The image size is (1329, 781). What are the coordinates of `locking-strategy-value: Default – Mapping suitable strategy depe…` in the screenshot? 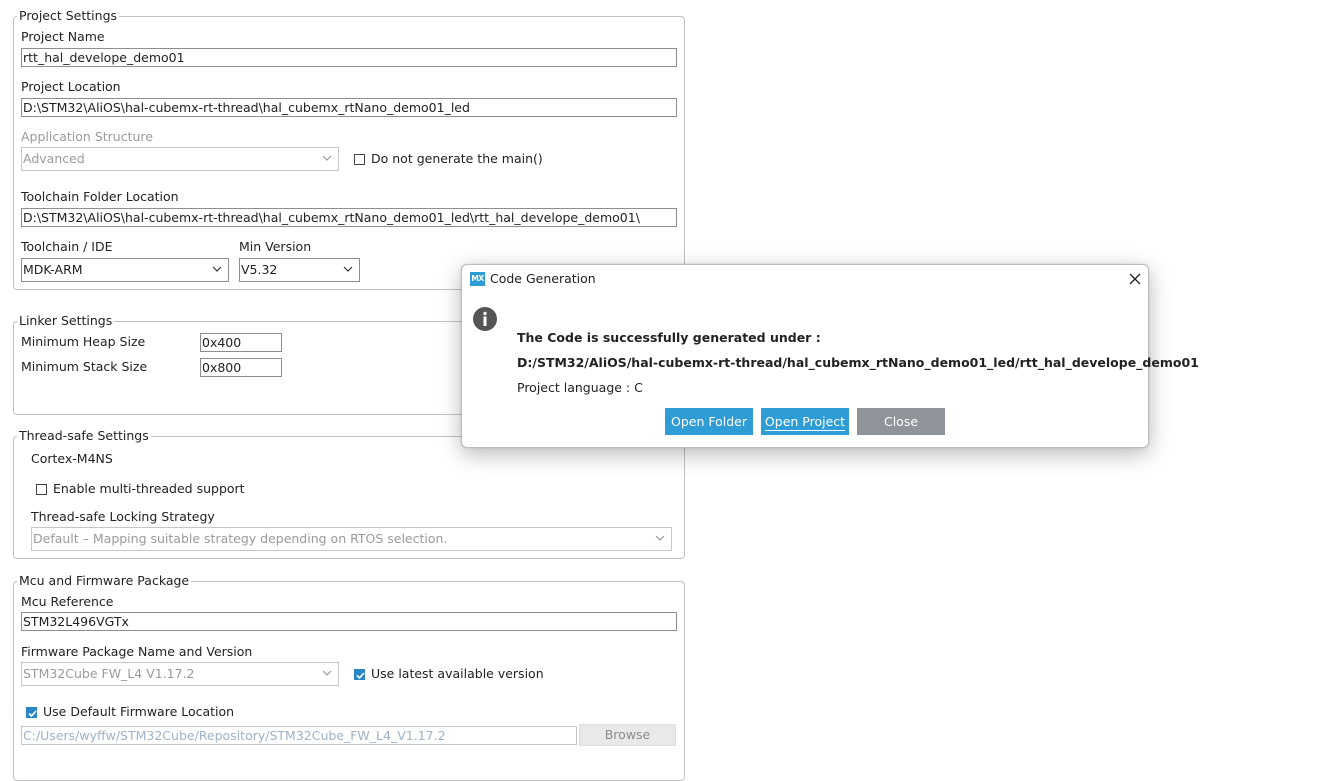 It's located at (240, 538).